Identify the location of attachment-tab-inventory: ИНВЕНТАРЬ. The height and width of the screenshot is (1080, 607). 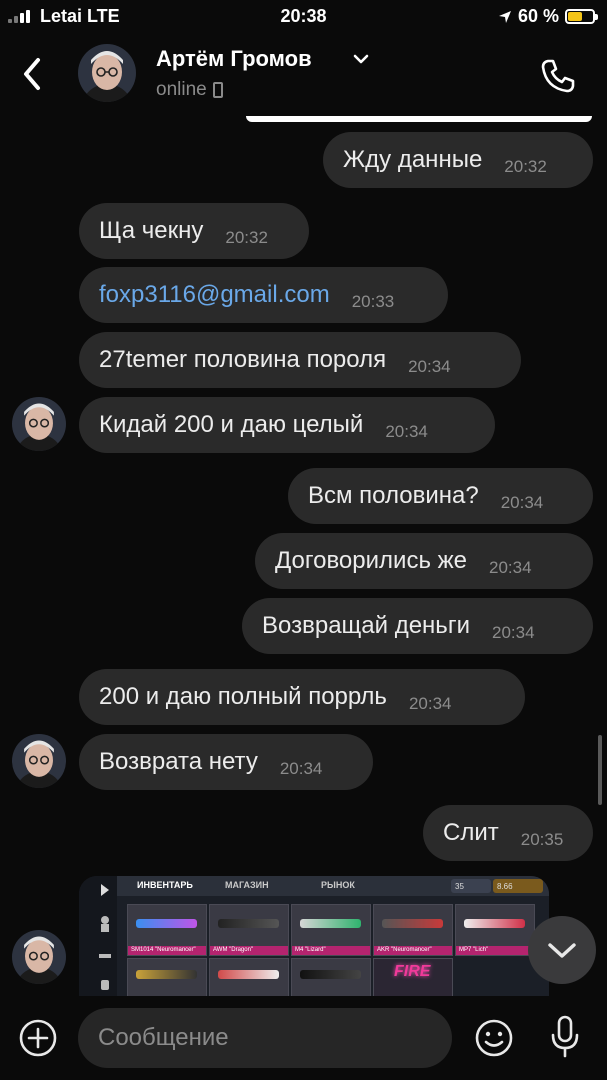
(165, 885).